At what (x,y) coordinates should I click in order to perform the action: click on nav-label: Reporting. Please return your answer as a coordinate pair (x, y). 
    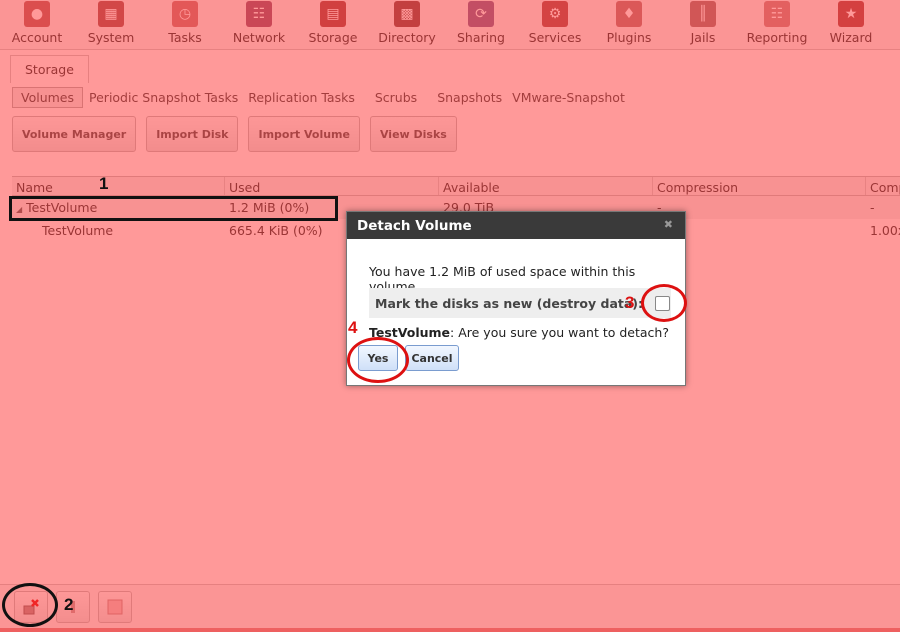
    Looking at the image, I should click on (777, 37).